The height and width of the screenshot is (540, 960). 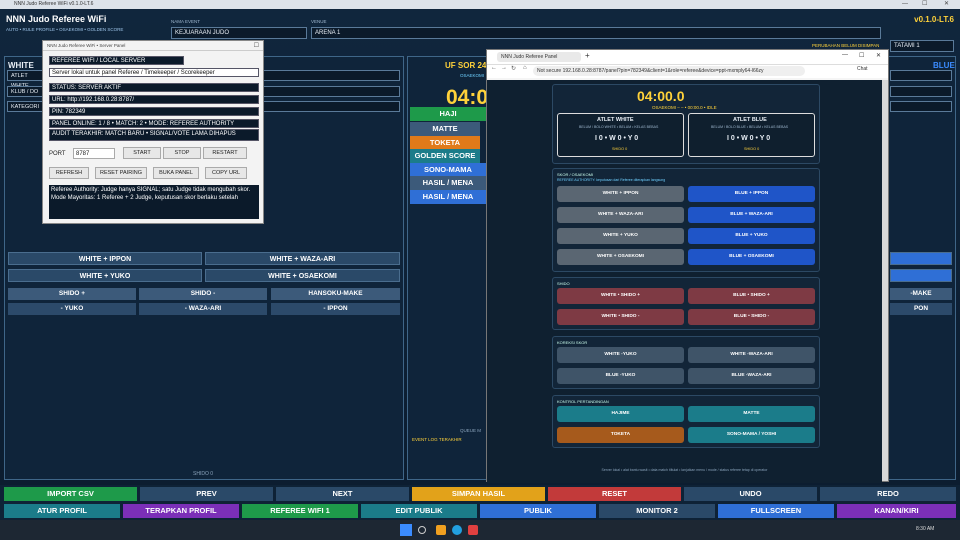 I want to click on panel-sono-mama-button: SONO-MAMA / YOSHI, so click(x=751, y=435).